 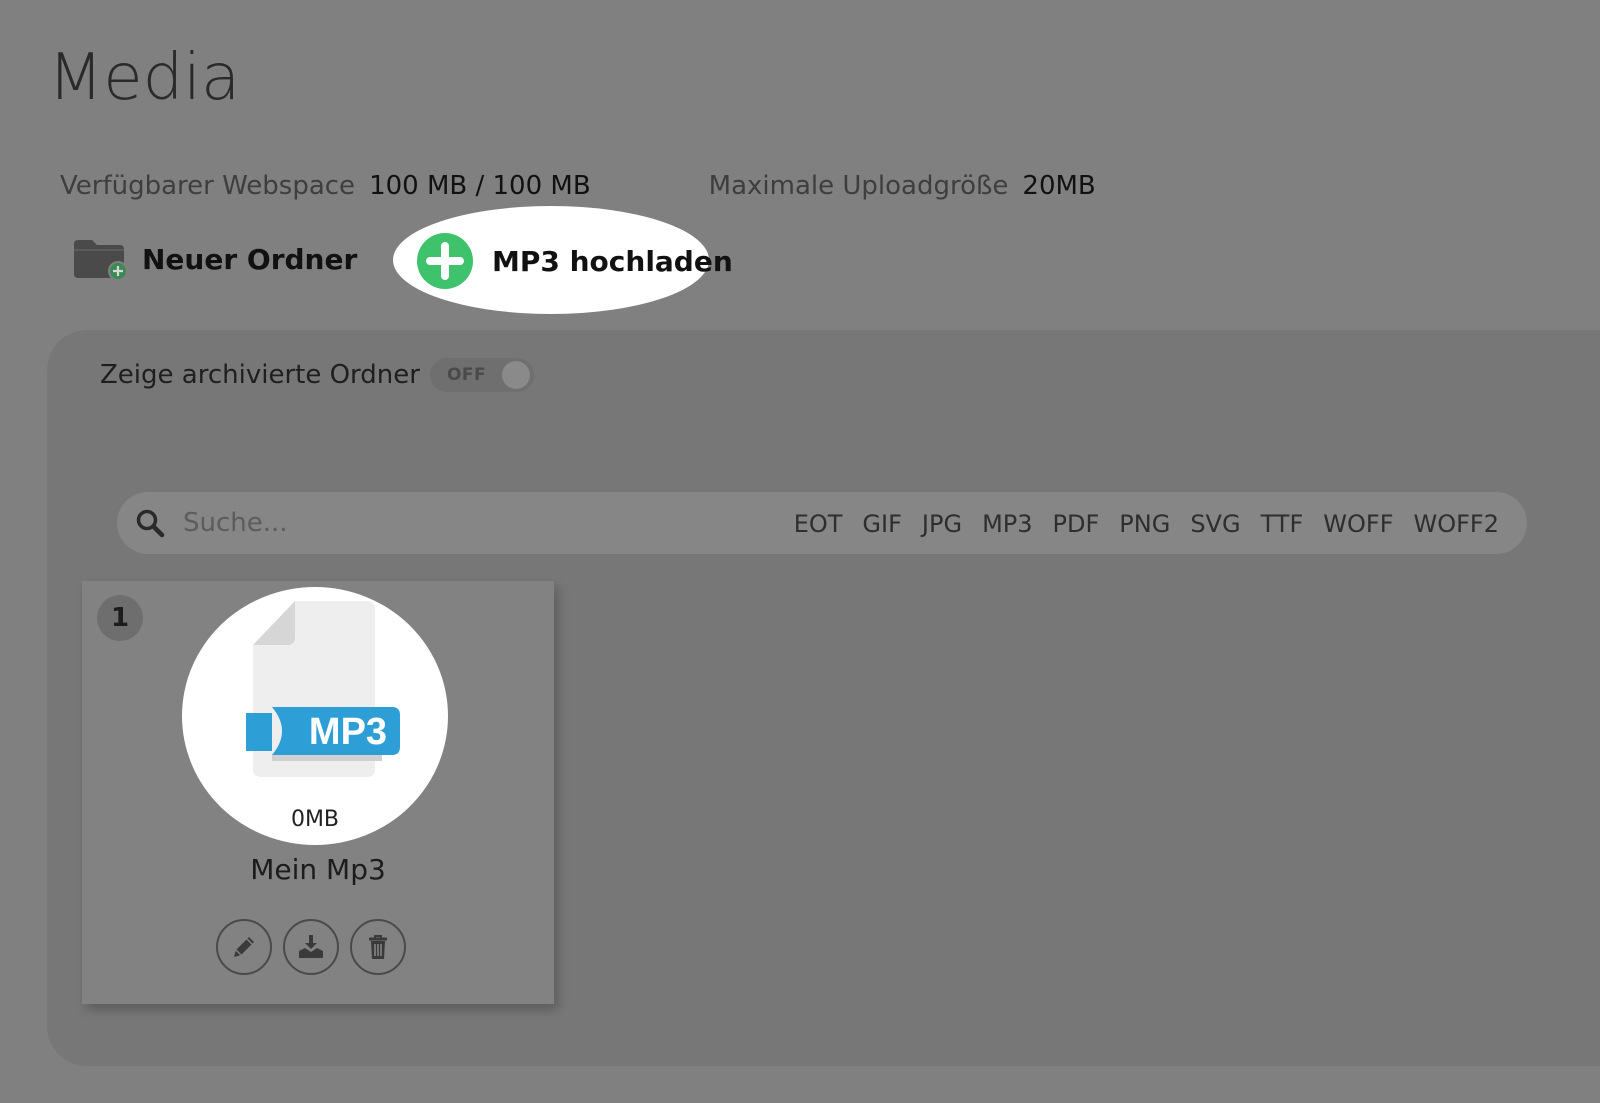 I want to click on pencil-icon, so click(x=244, y=947).